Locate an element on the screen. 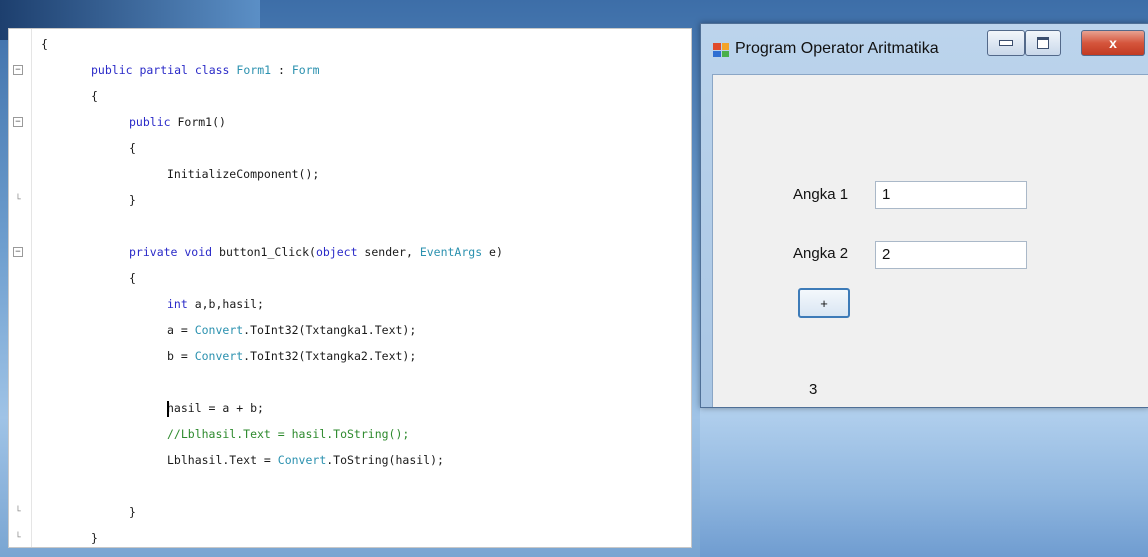 This screenshot has height=557, width=1148. code-line: int a,b,hasil; is located at coordinates (215, 304).